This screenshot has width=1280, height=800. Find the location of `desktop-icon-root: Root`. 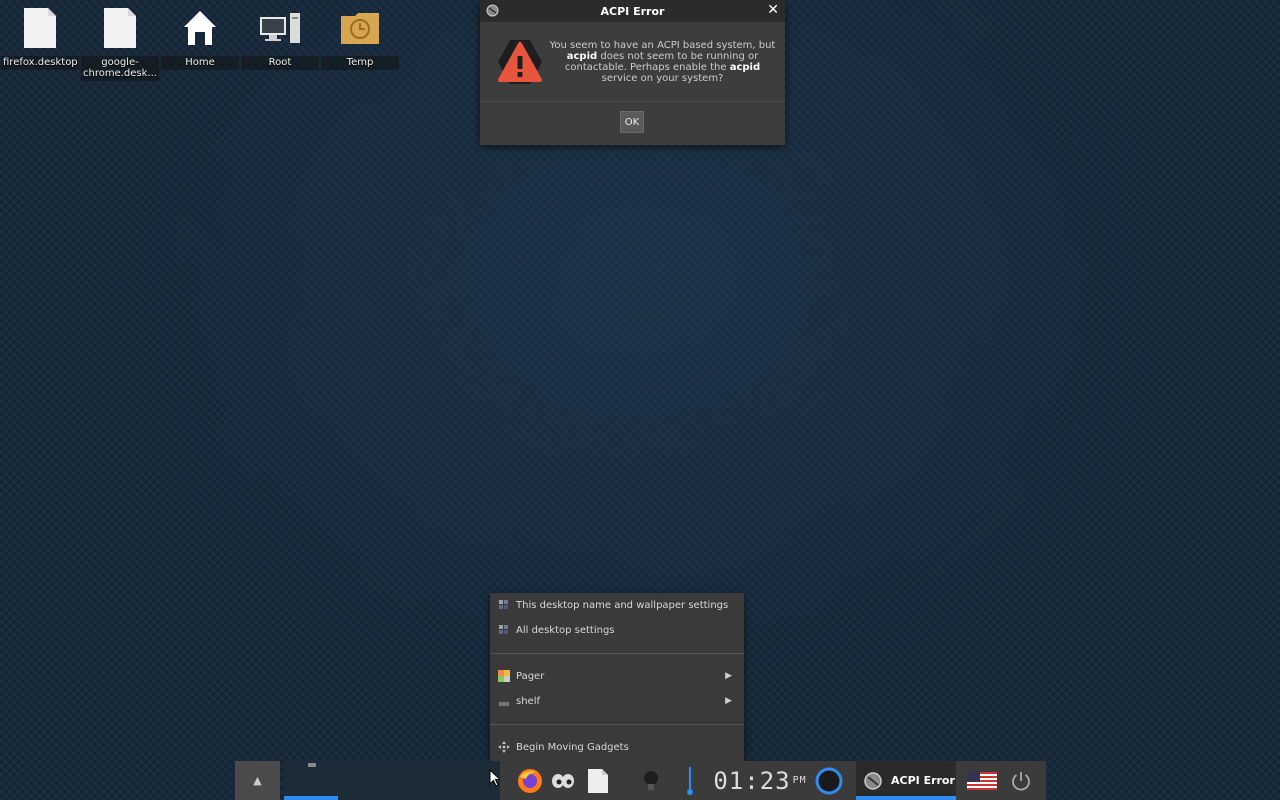

desktop-icon-root: Root is located at coordinates (280, 35).